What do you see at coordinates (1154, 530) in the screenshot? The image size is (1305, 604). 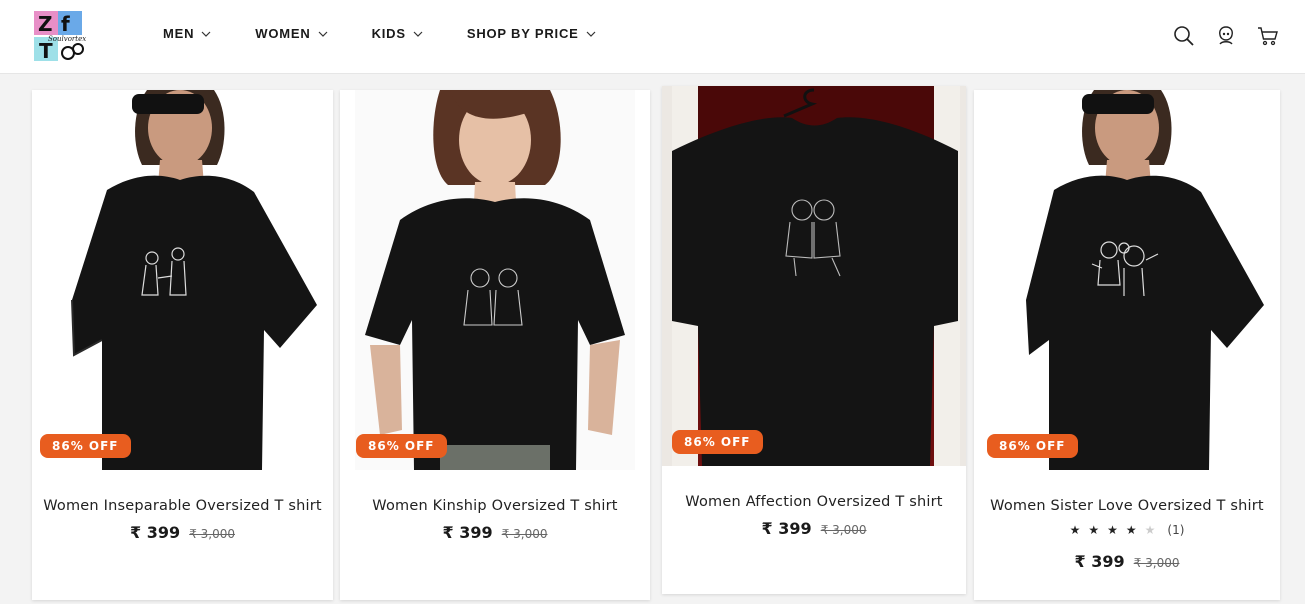 I see `star-empty-icon: ★` at bounding box center [1154, 530].